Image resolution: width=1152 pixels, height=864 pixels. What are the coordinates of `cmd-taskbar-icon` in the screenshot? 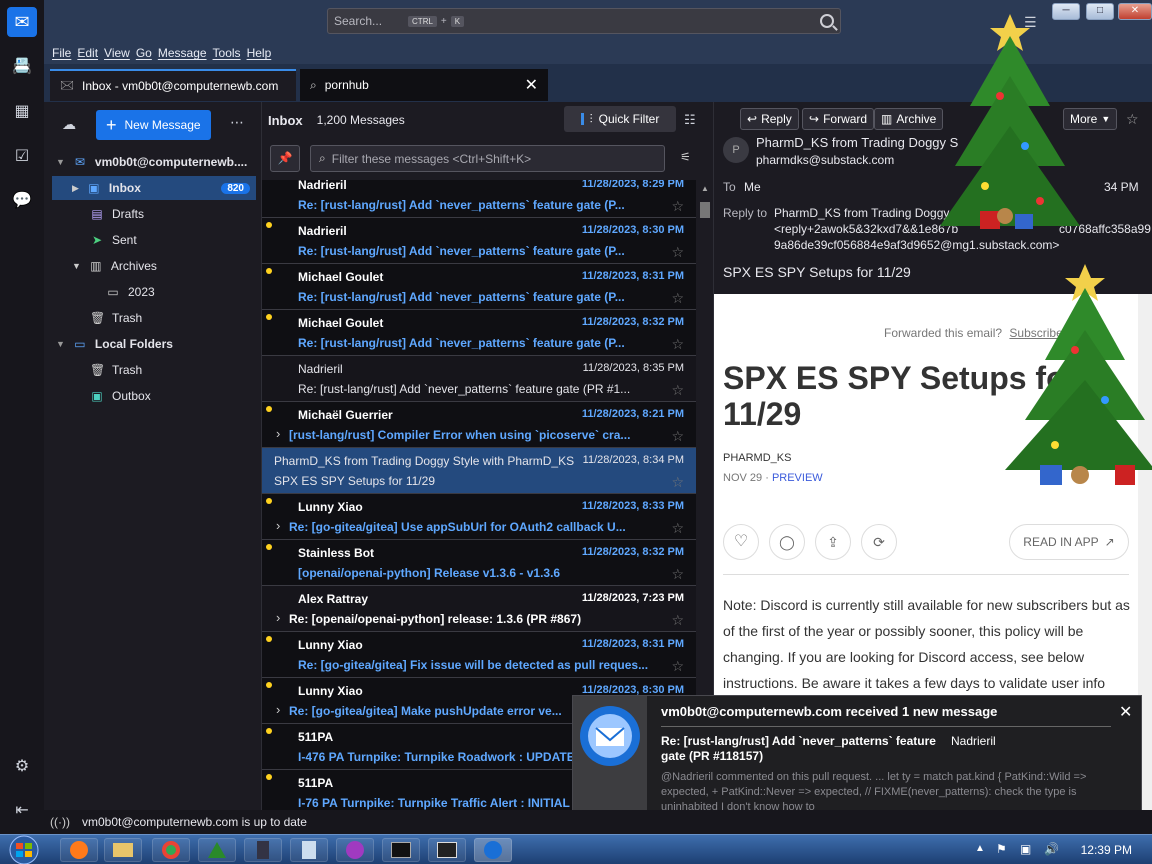 It's located at (401, 850).